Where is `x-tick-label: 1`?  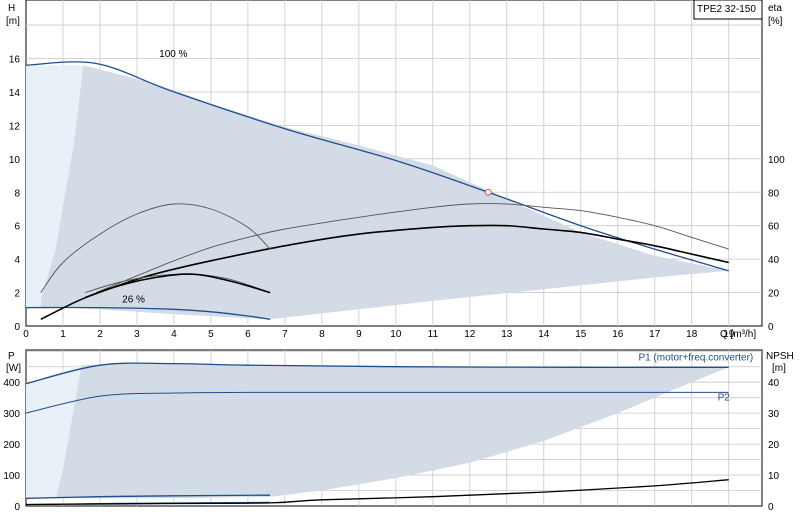 x-tick-label: 1 is located at coordinates (63, 334).